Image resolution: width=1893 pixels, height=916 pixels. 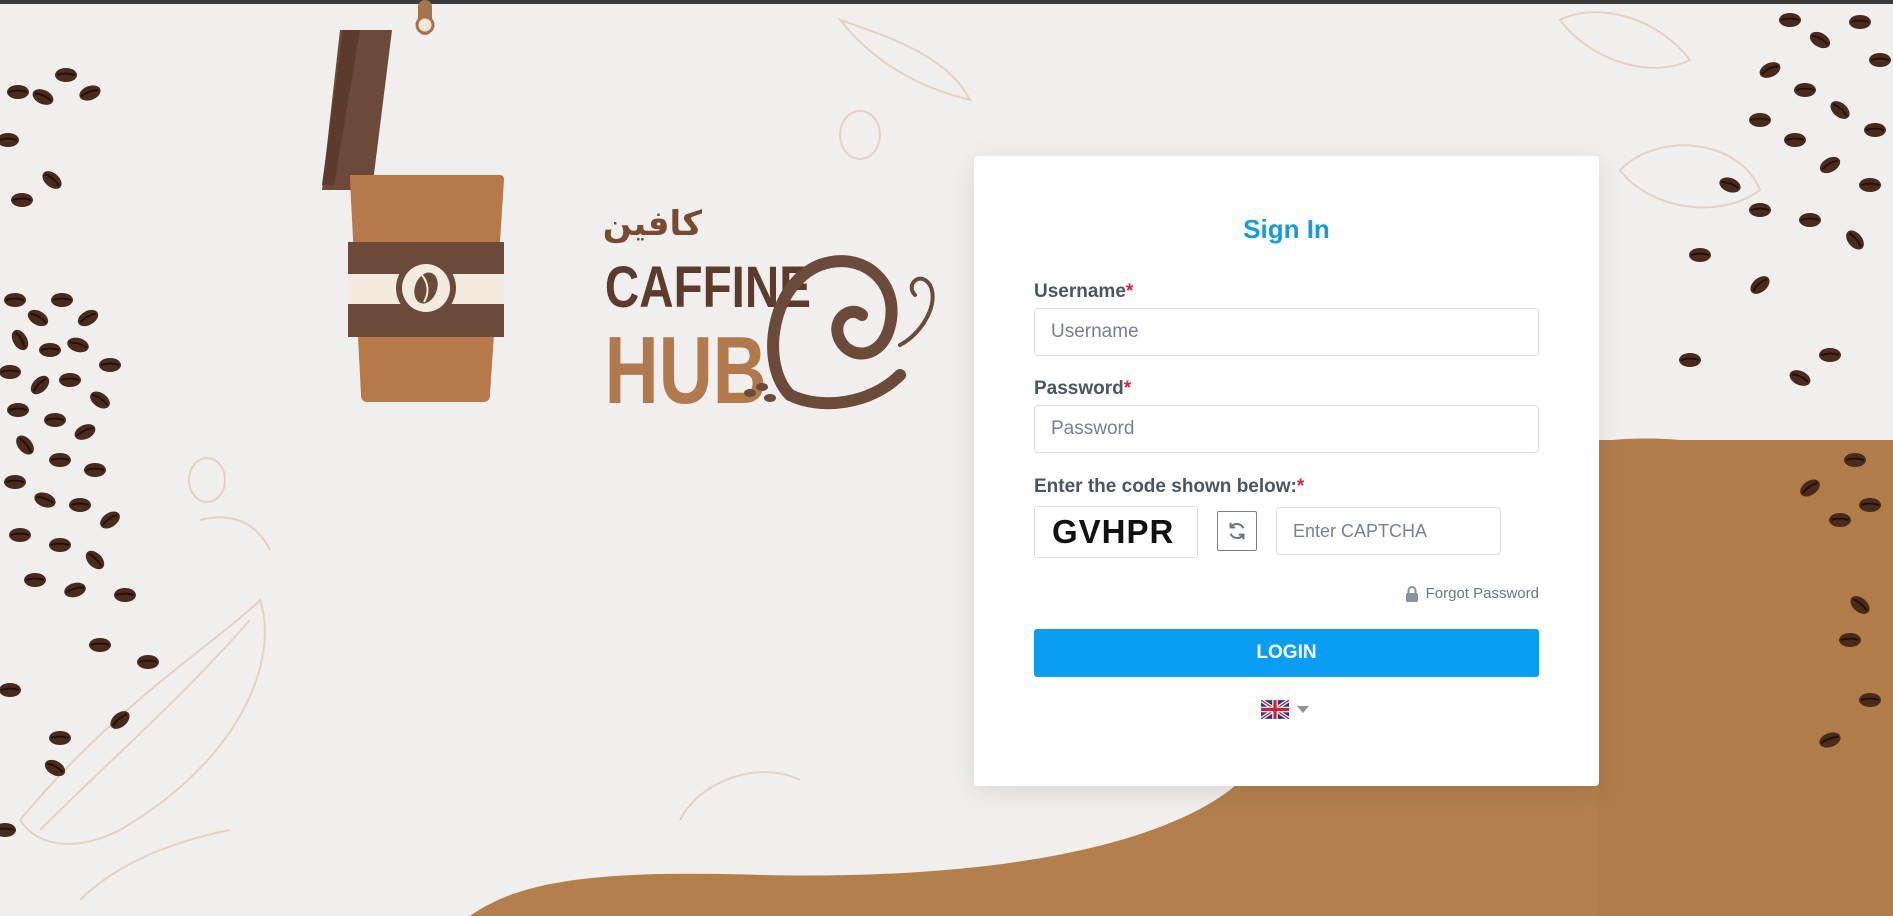 I want to click on captcha-code: GVHPR, so click(x=1113, y=531).